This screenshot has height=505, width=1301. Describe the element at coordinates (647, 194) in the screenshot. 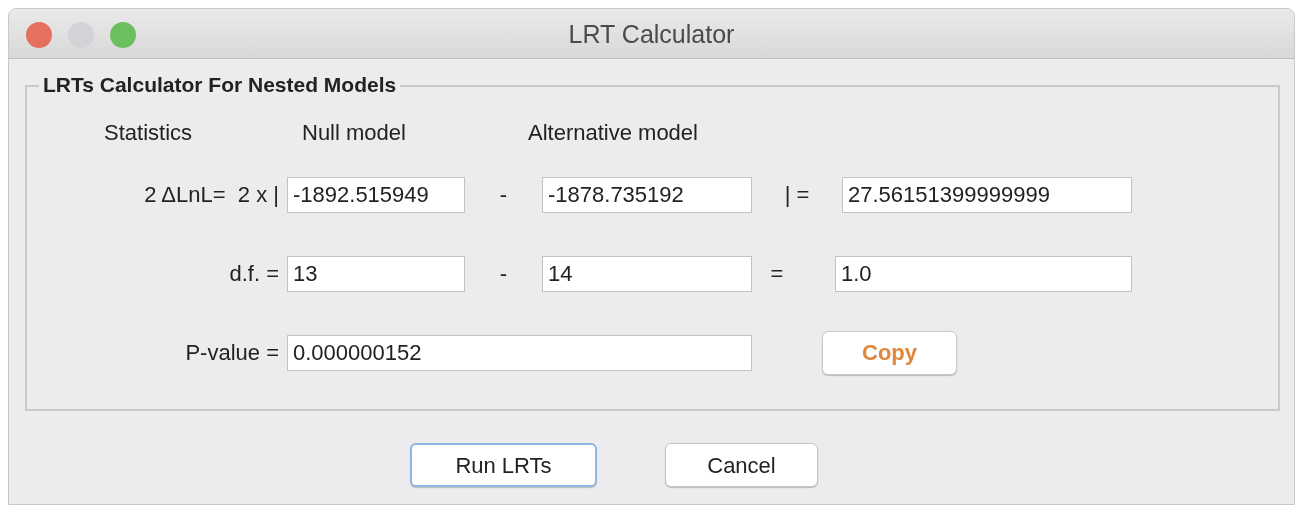

I see `text-field: -1878.735192` at that location.